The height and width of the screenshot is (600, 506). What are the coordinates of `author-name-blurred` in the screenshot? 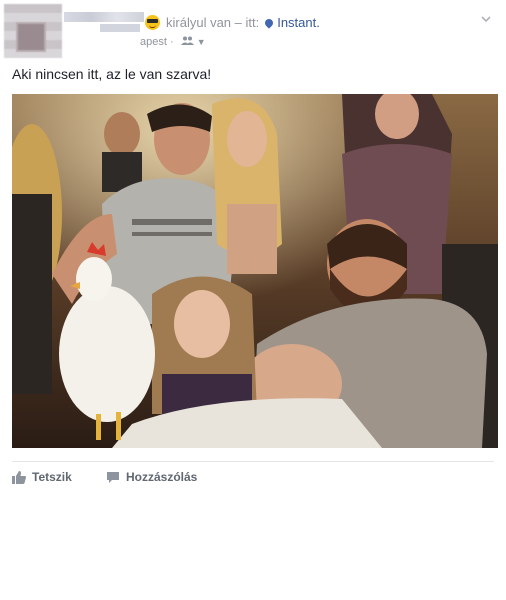 It's located at (104, 17).